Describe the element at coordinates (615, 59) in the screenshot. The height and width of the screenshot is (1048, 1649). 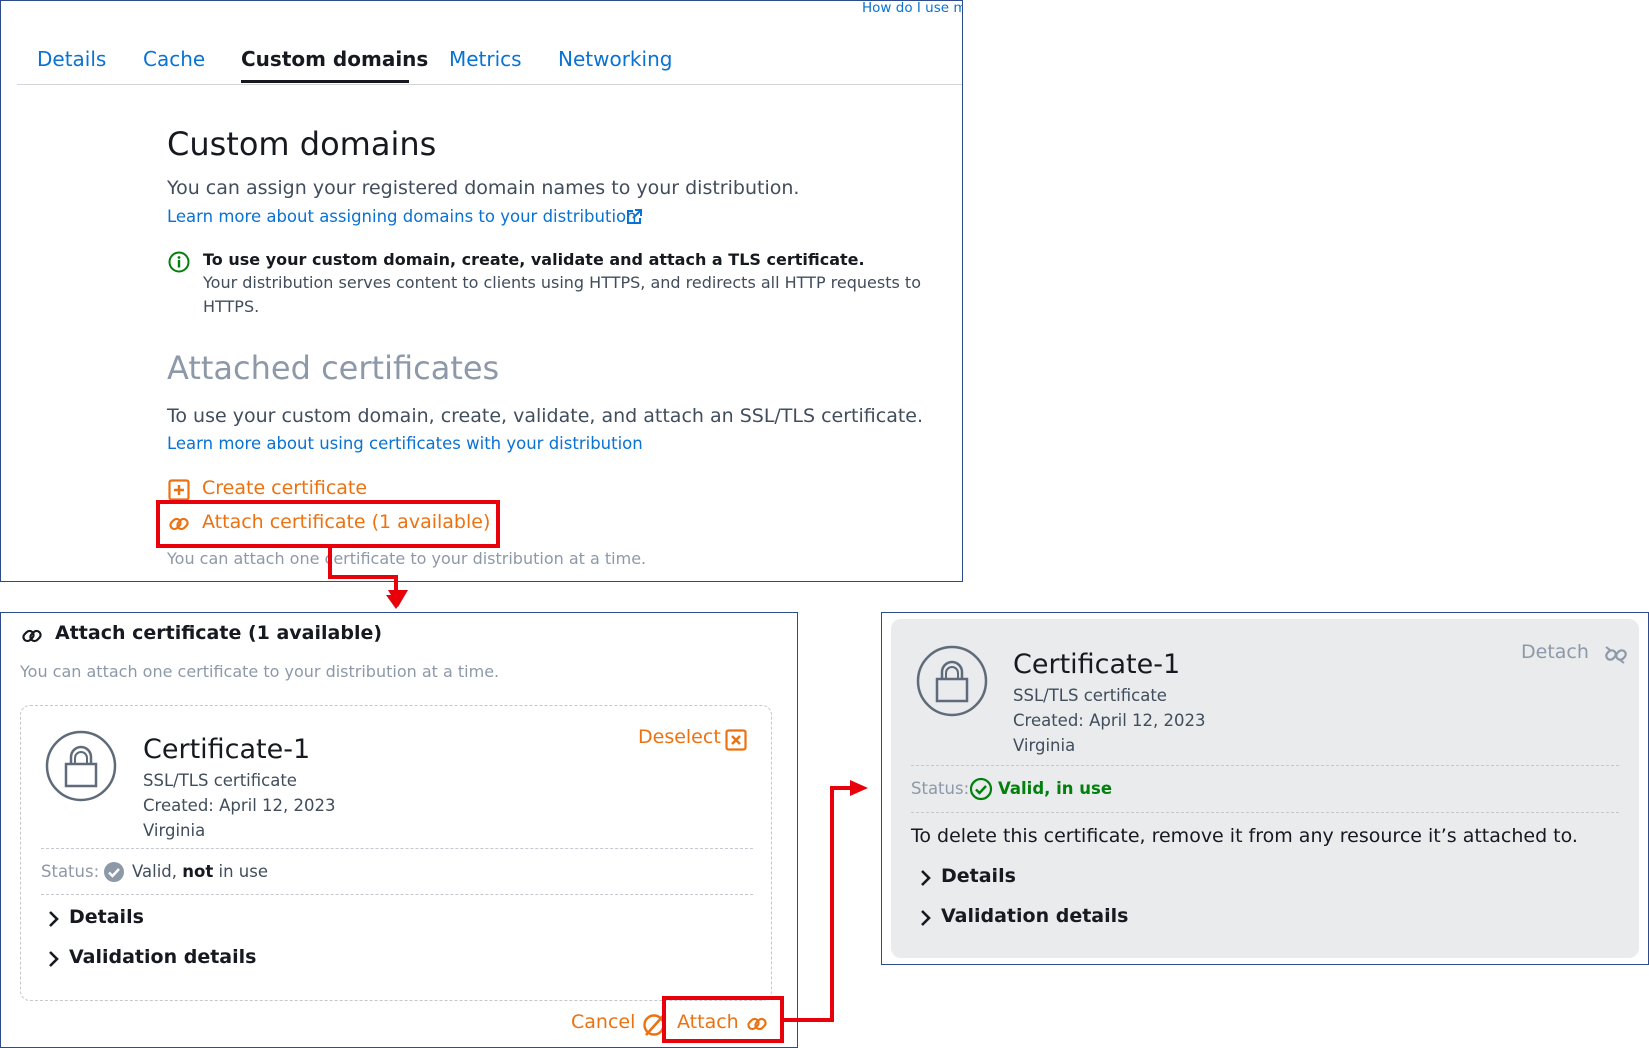
I see `tab-networking: Networking` at that location.